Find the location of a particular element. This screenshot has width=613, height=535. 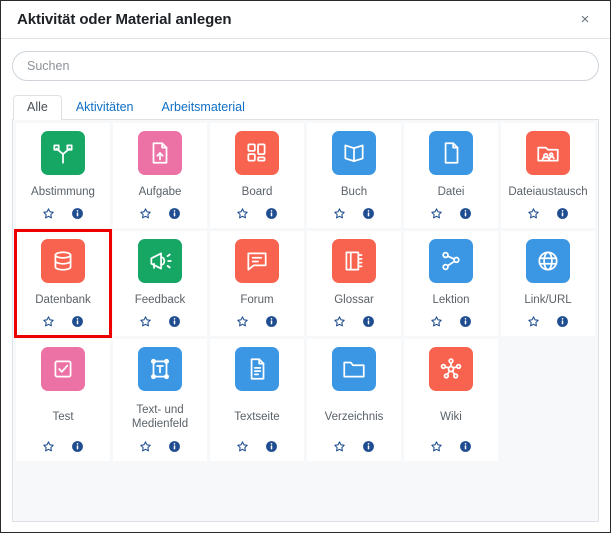

board-icon is located at coordinates (257, 153).